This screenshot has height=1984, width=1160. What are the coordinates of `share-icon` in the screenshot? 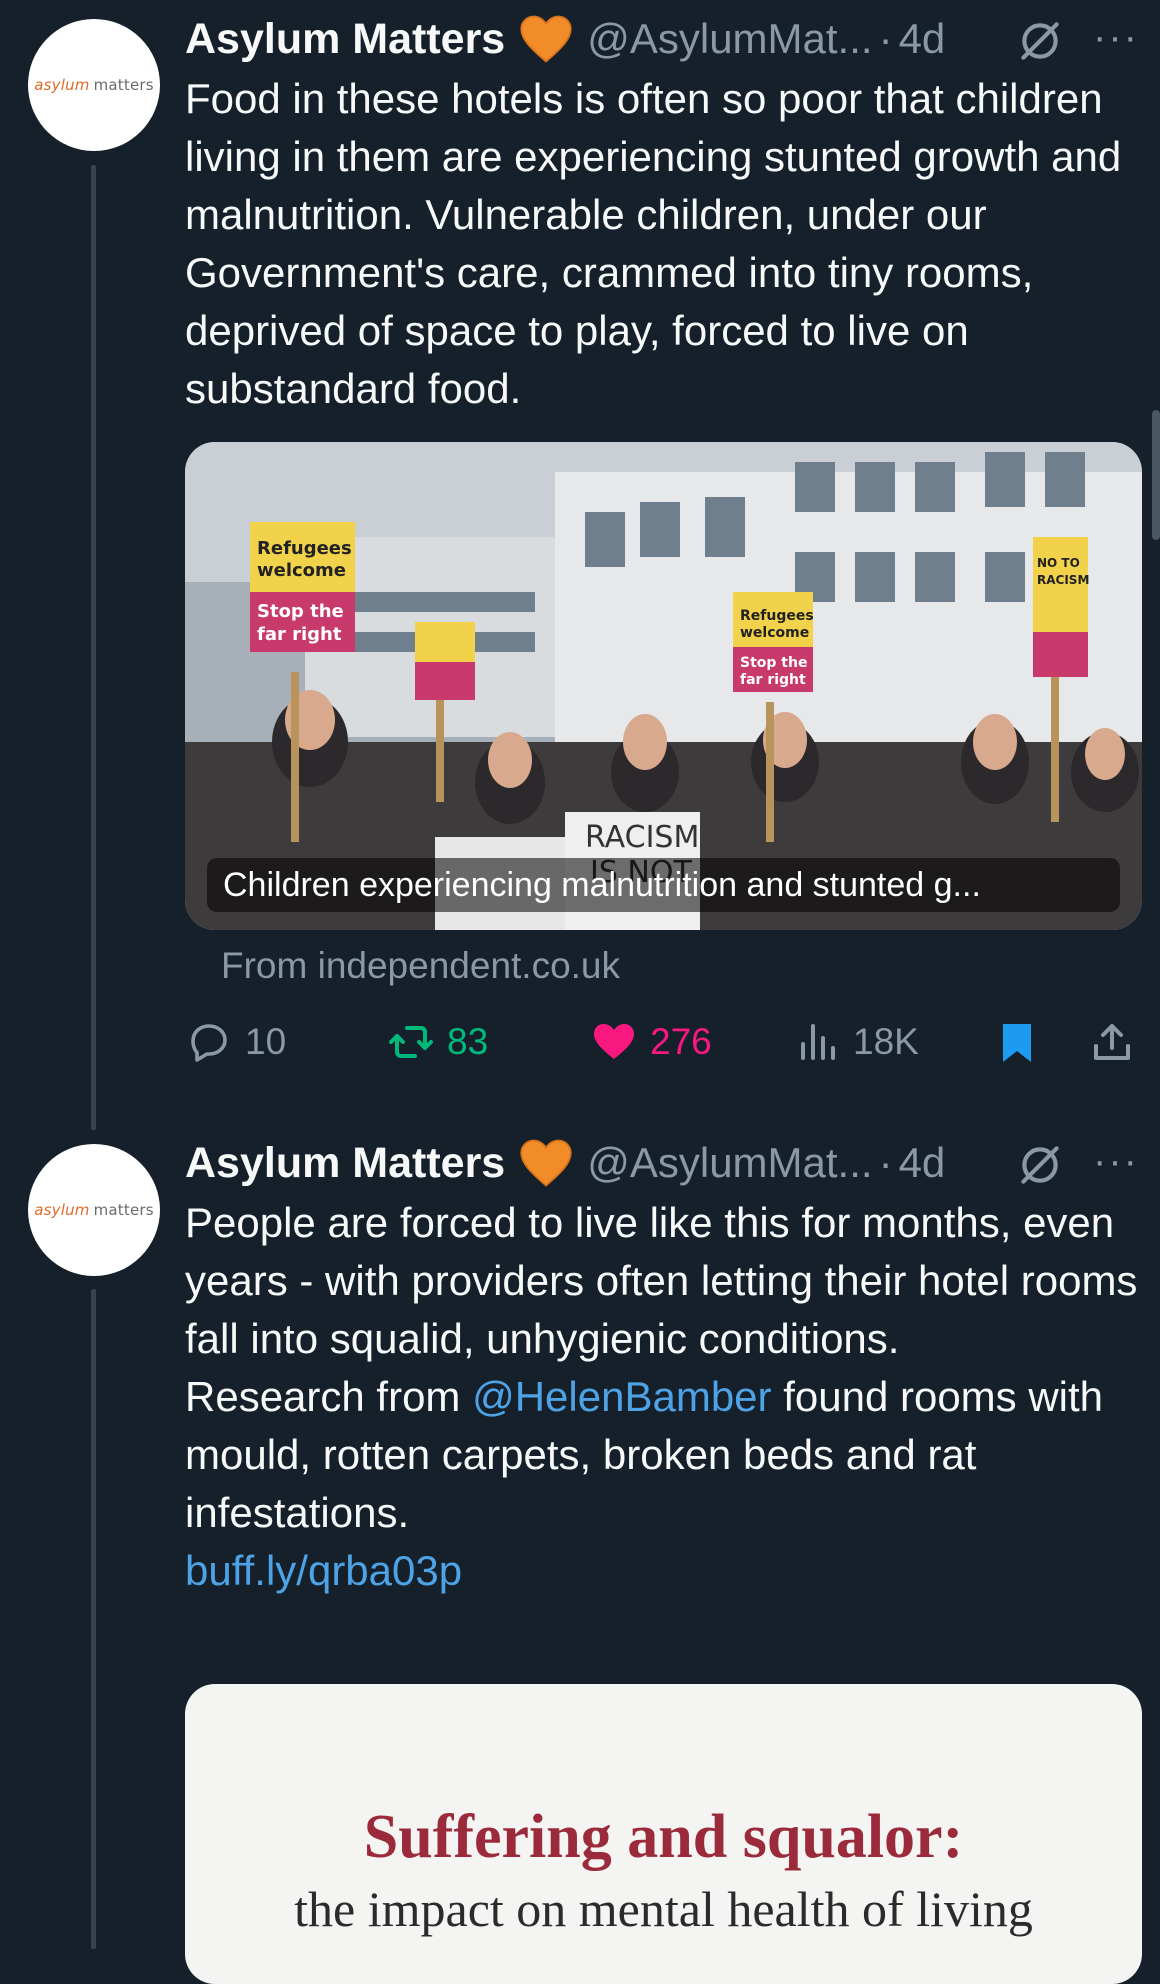 It's located at (1112, 1042).